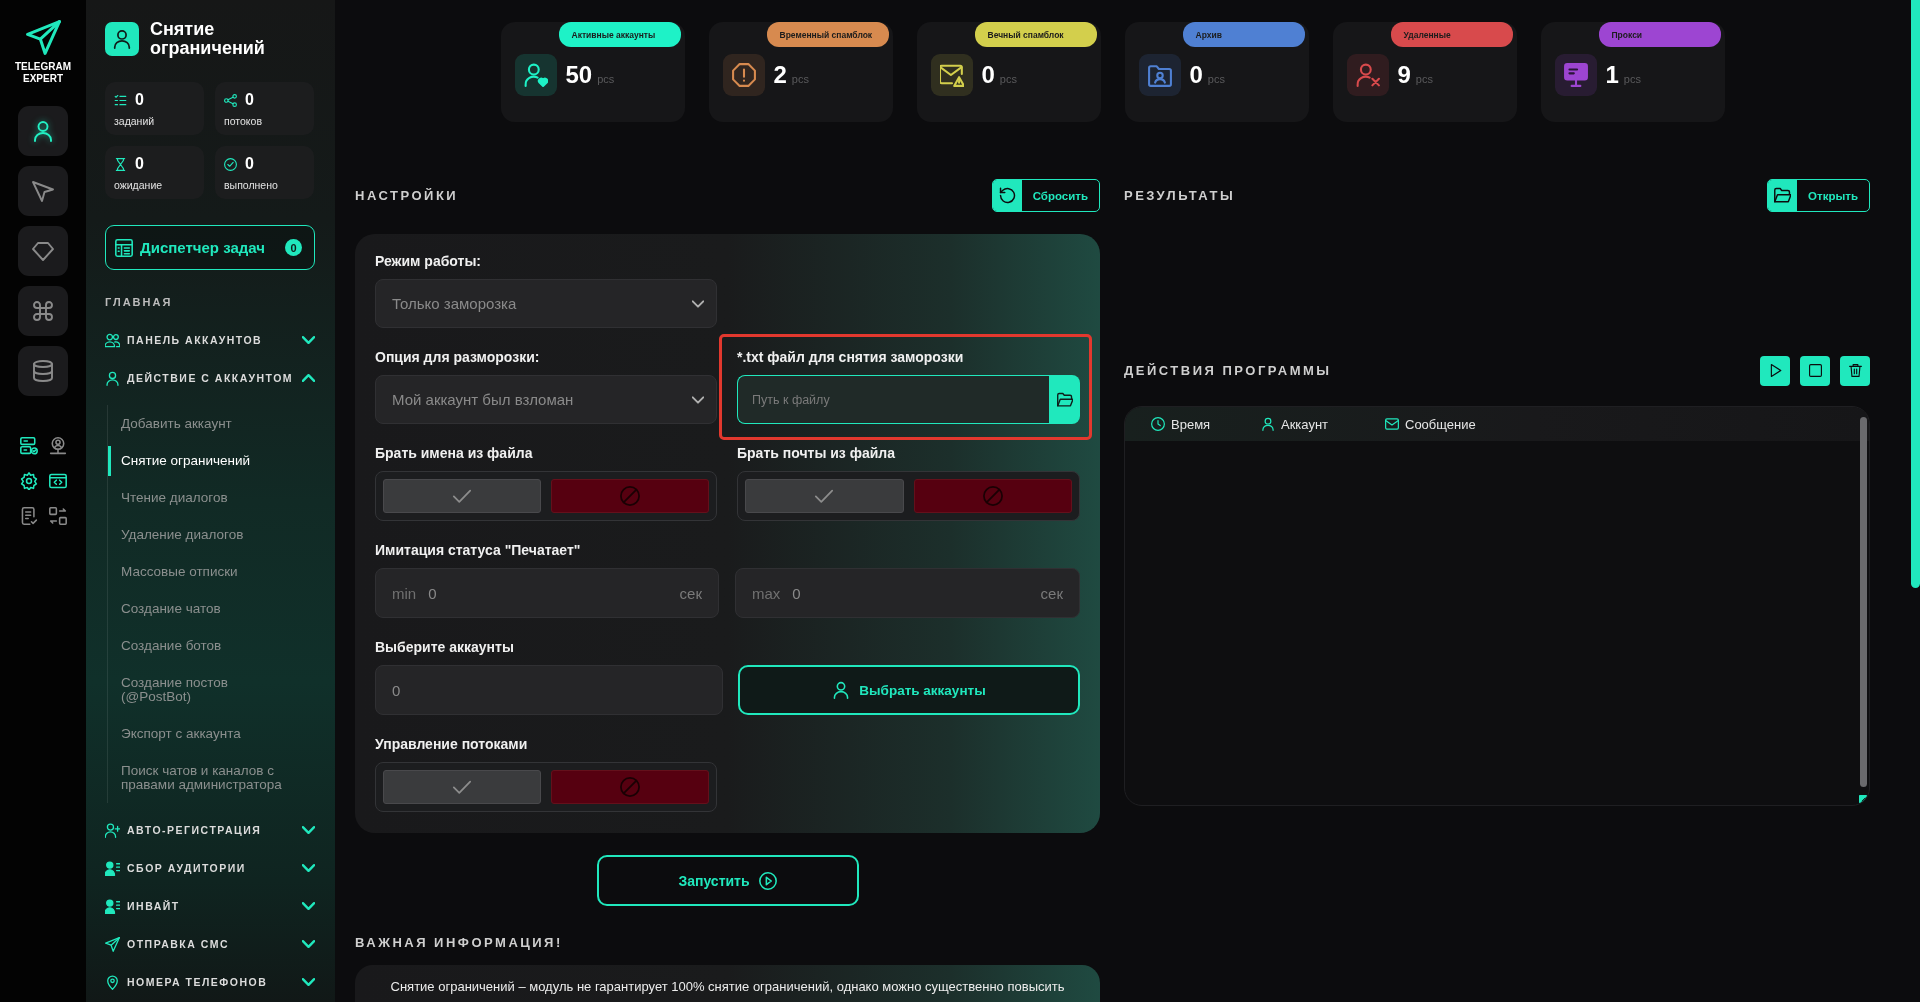 Image resolution: width=1920 pixels, height=1002 pixels. What do you see at coordinates (1775, 370) in the screenshot?
I see `play-button` at bounding box center [1775, 370].